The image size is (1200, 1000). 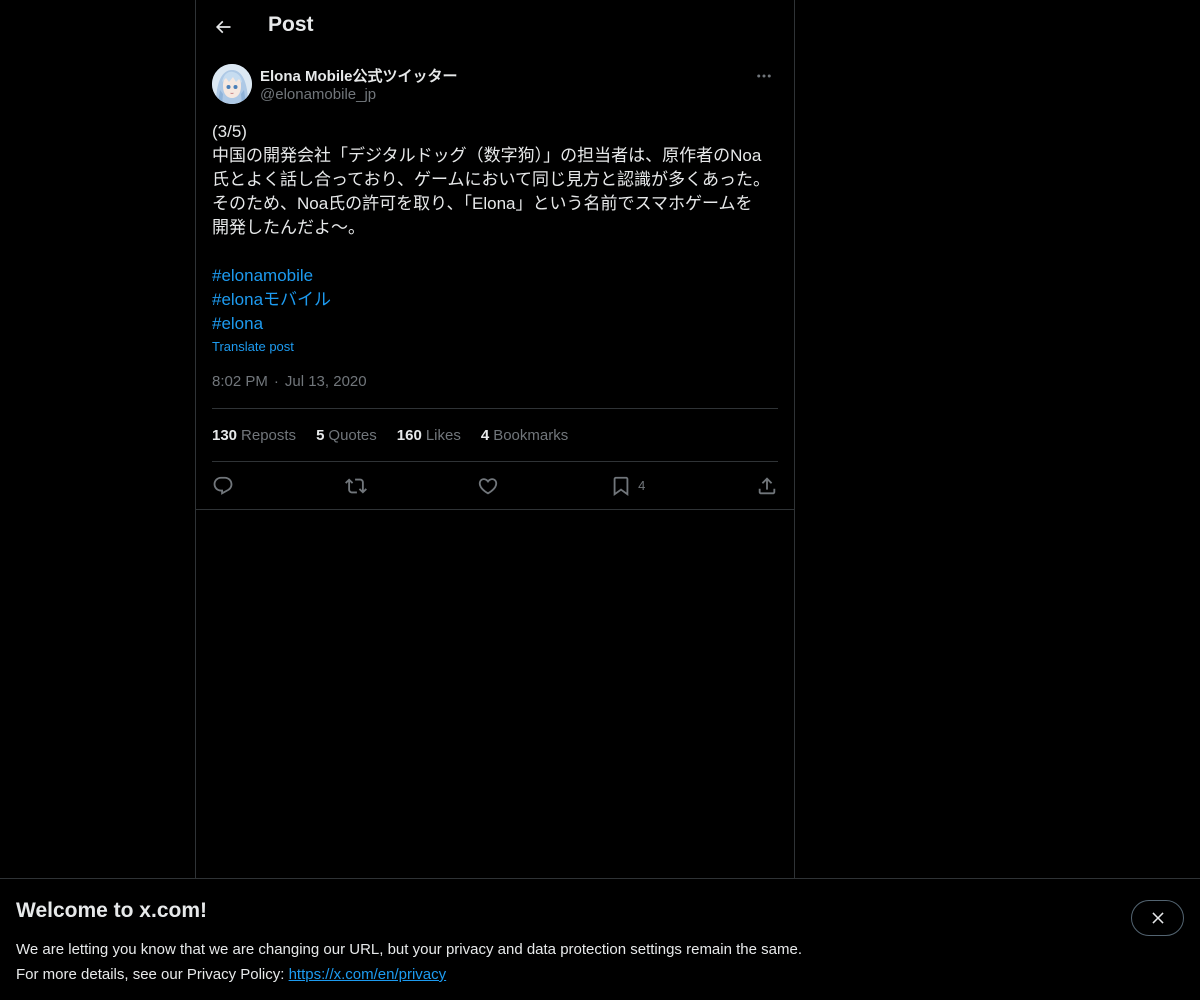 I want to click on reply-button, so click(x=223, y=486).